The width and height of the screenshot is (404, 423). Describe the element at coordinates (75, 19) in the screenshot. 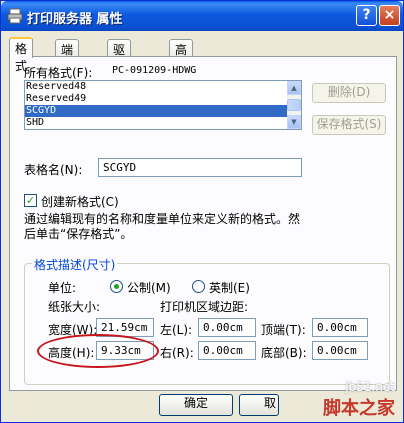

I see `window-title: 打印服务器 属性` at that location.